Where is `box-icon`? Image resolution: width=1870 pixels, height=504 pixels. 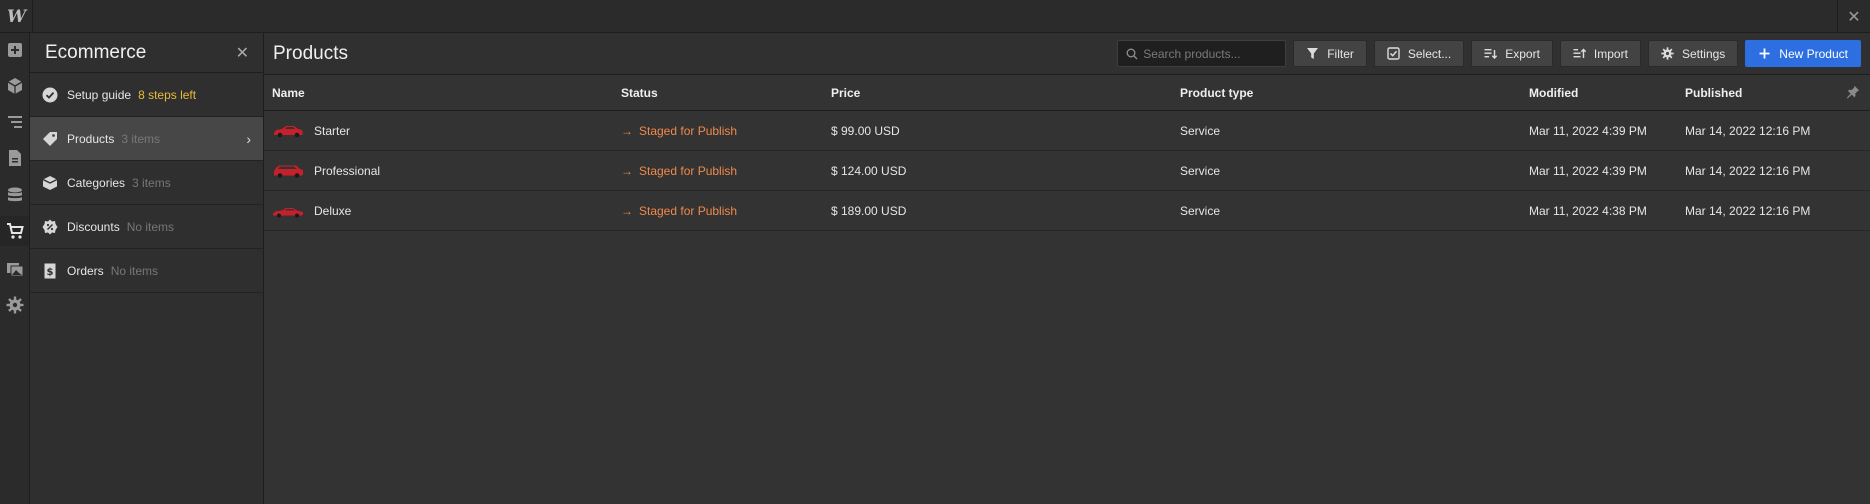 box-icon is located at coordinates (14, 86).